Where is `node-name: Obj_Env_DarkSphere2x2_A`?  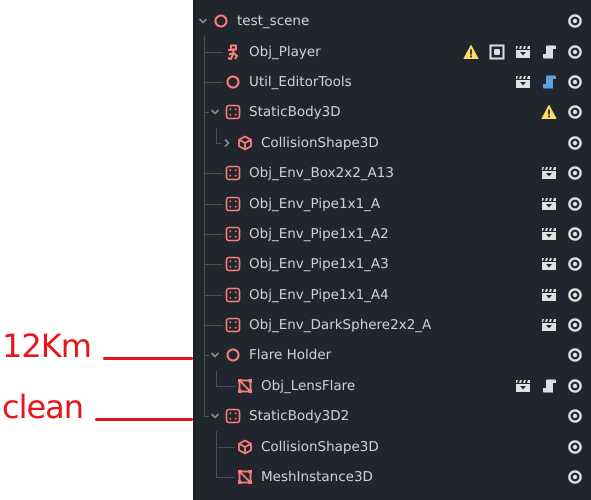 node-name: Obj_Env_DarkSphere2x2_A is located at coordinates (395, 325).